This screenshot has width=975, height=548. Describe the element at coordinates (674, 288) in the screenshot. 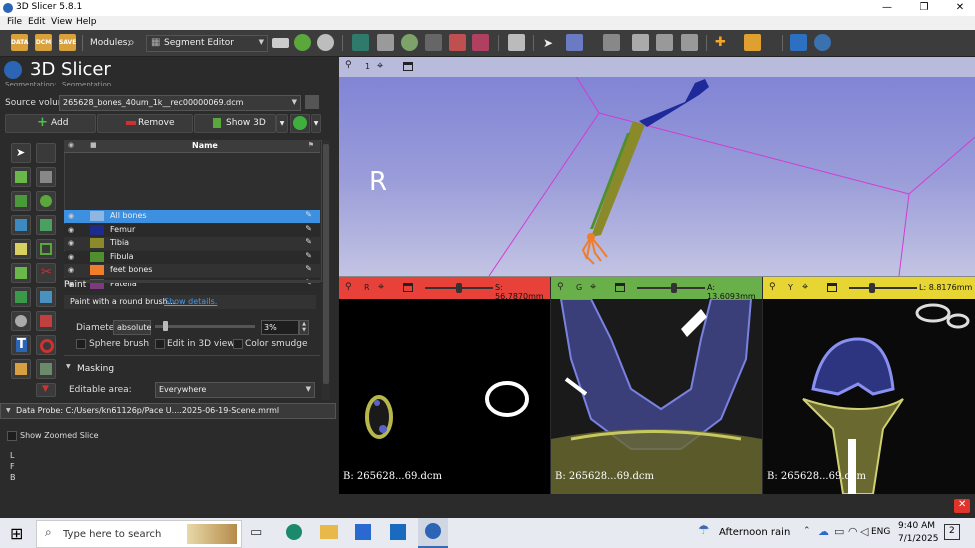

I see `slice-offset-handle` at that location.